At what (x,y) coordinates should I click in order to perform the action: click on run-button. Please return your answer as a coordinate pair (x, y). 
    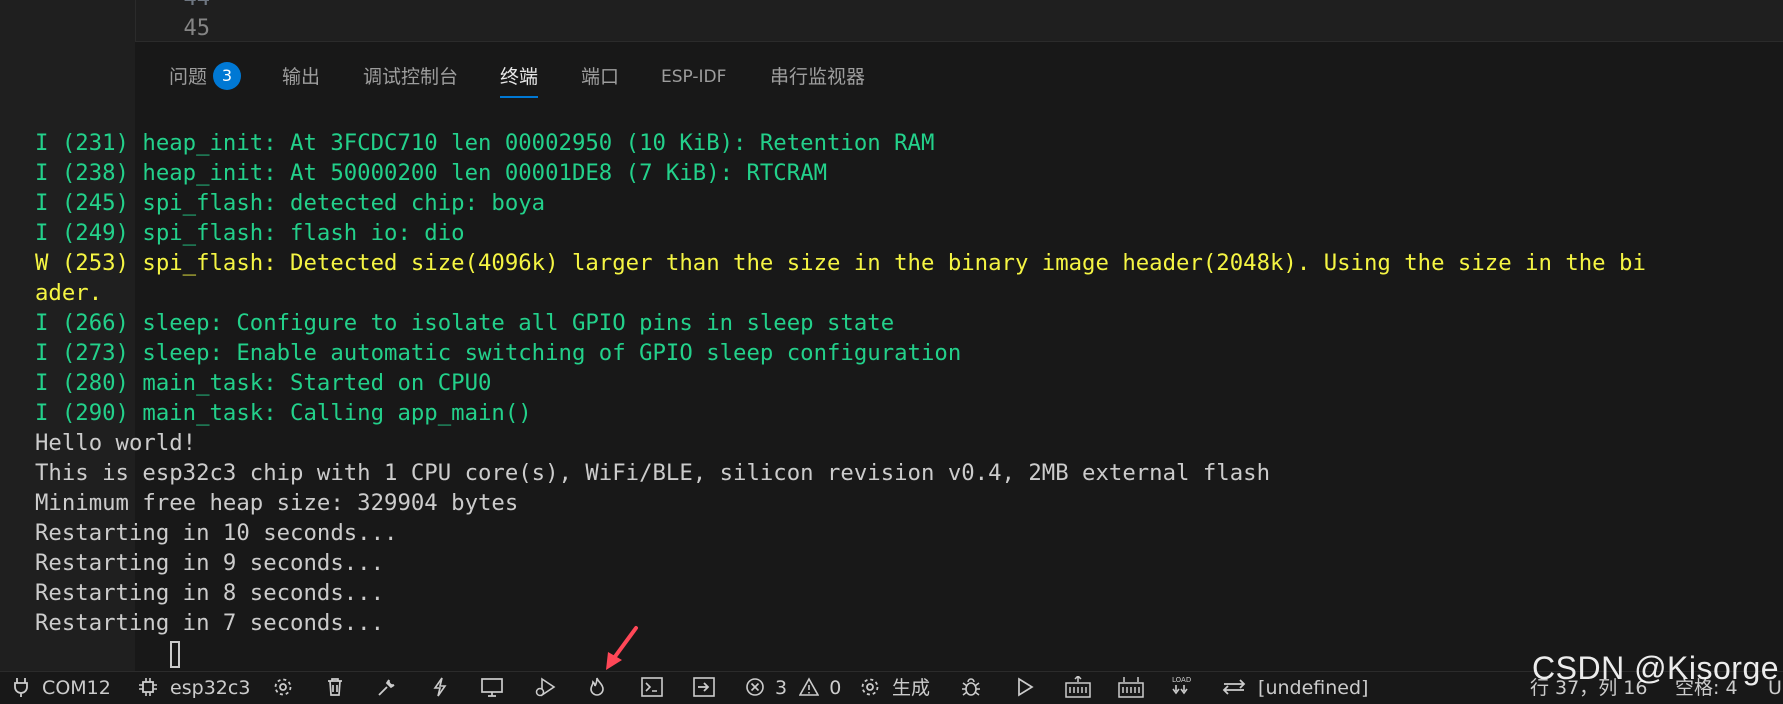
    Looking at the image, I should click on (1025, 688).